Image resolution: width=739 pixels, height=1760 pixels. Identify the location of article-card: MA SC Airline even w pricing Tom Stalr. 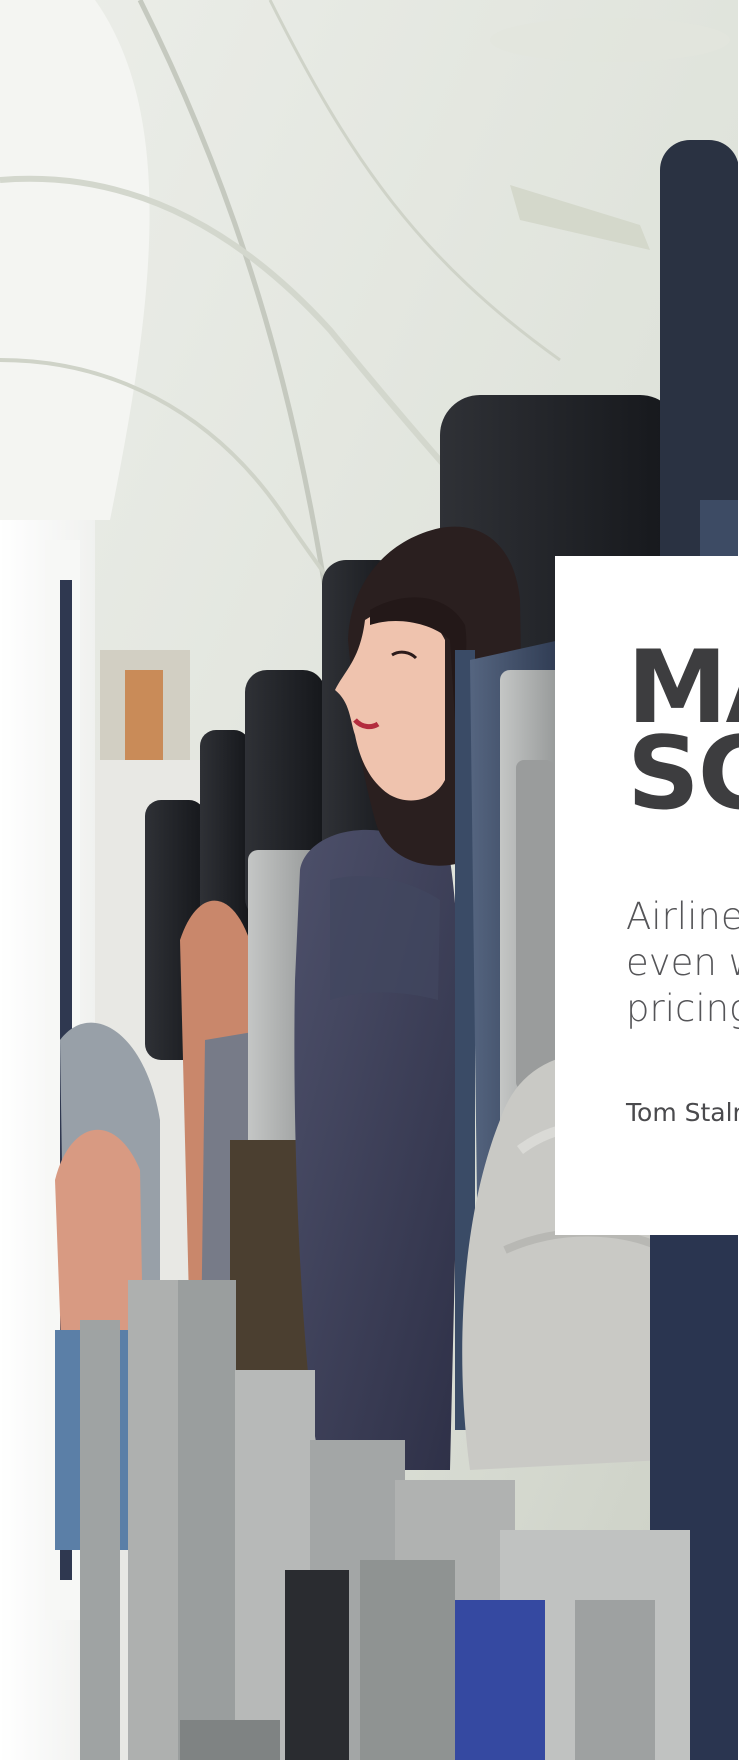
(647, 895).